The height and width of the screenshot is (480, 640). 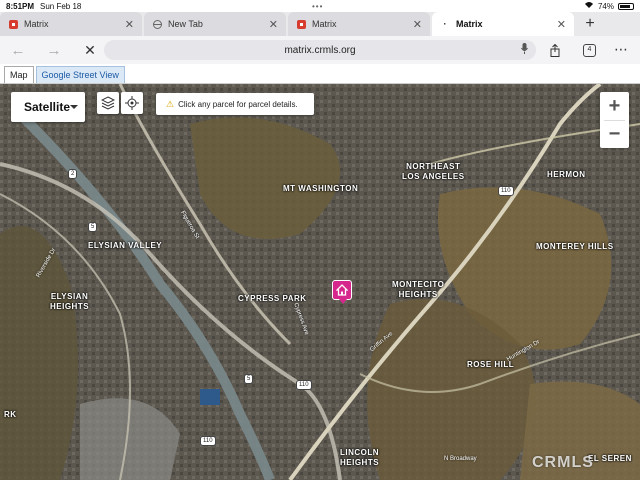 I want to click on status-right: 74%, so click(x=609, y=6).